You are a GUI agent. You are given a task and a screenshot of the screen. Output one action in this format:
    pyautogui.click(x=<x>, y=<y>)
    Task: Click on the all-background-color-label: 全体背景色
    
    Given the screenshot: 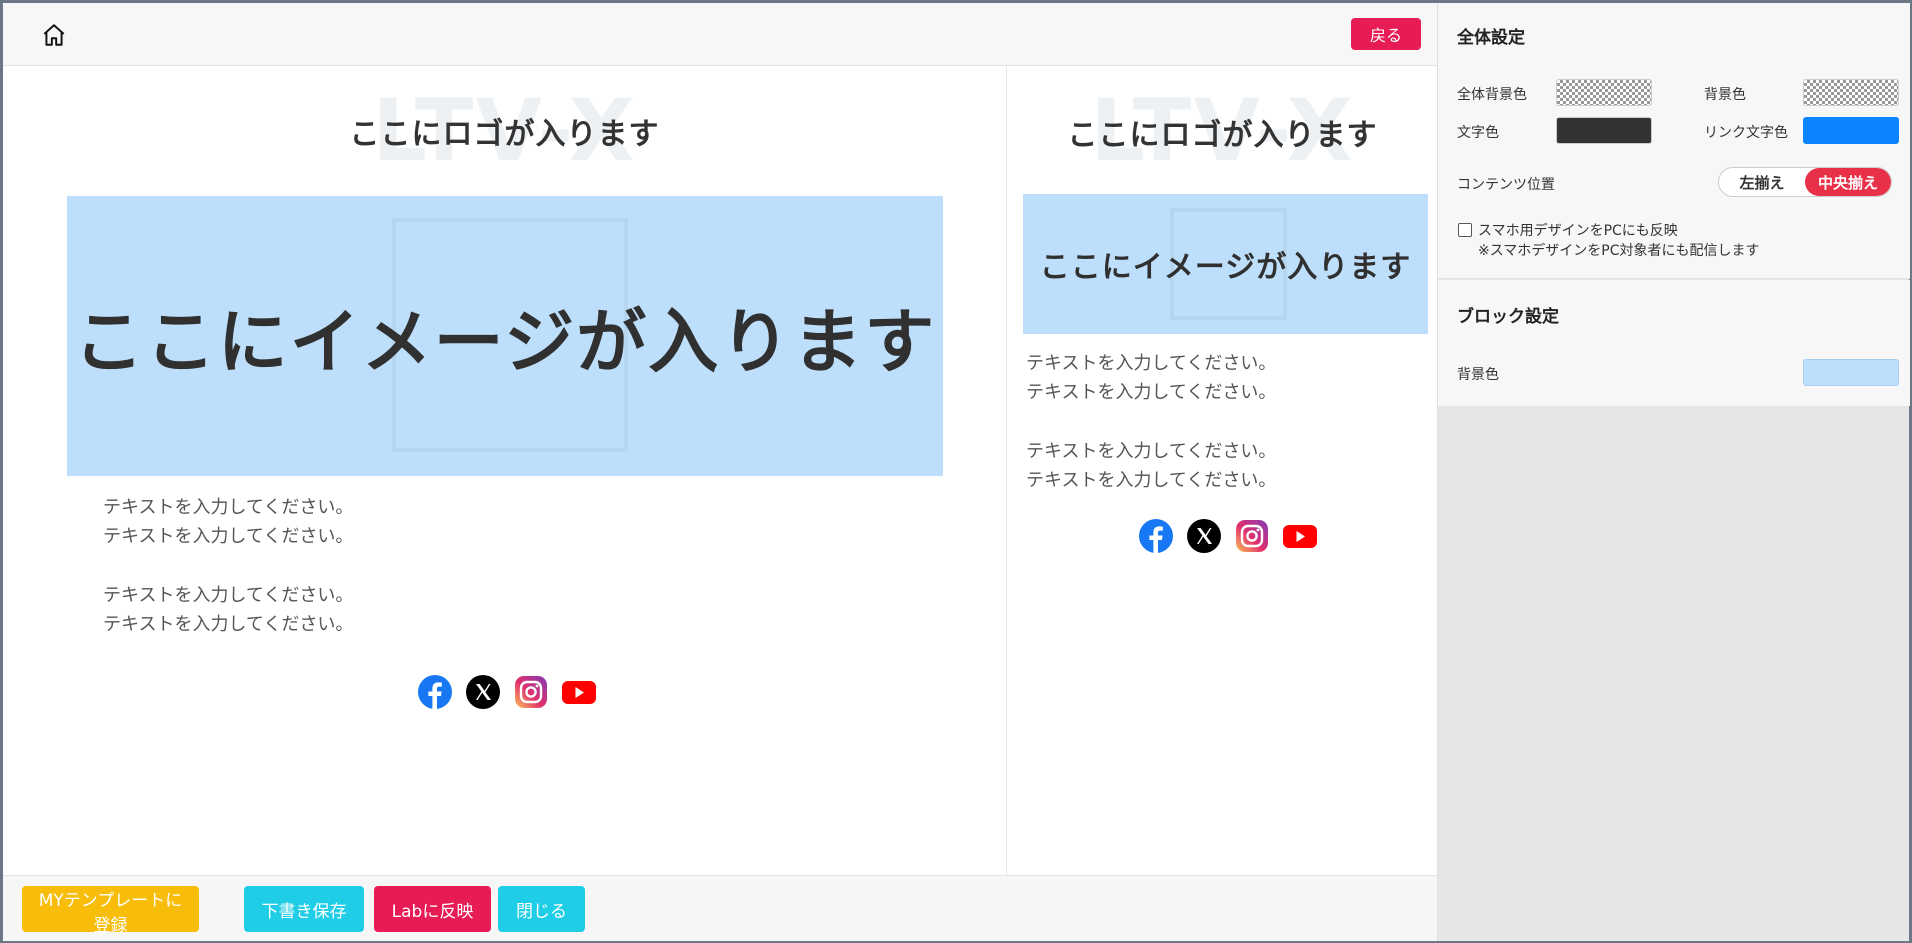 What is the action you would take?
    pyautogui.click(x=1492, y=95)
    